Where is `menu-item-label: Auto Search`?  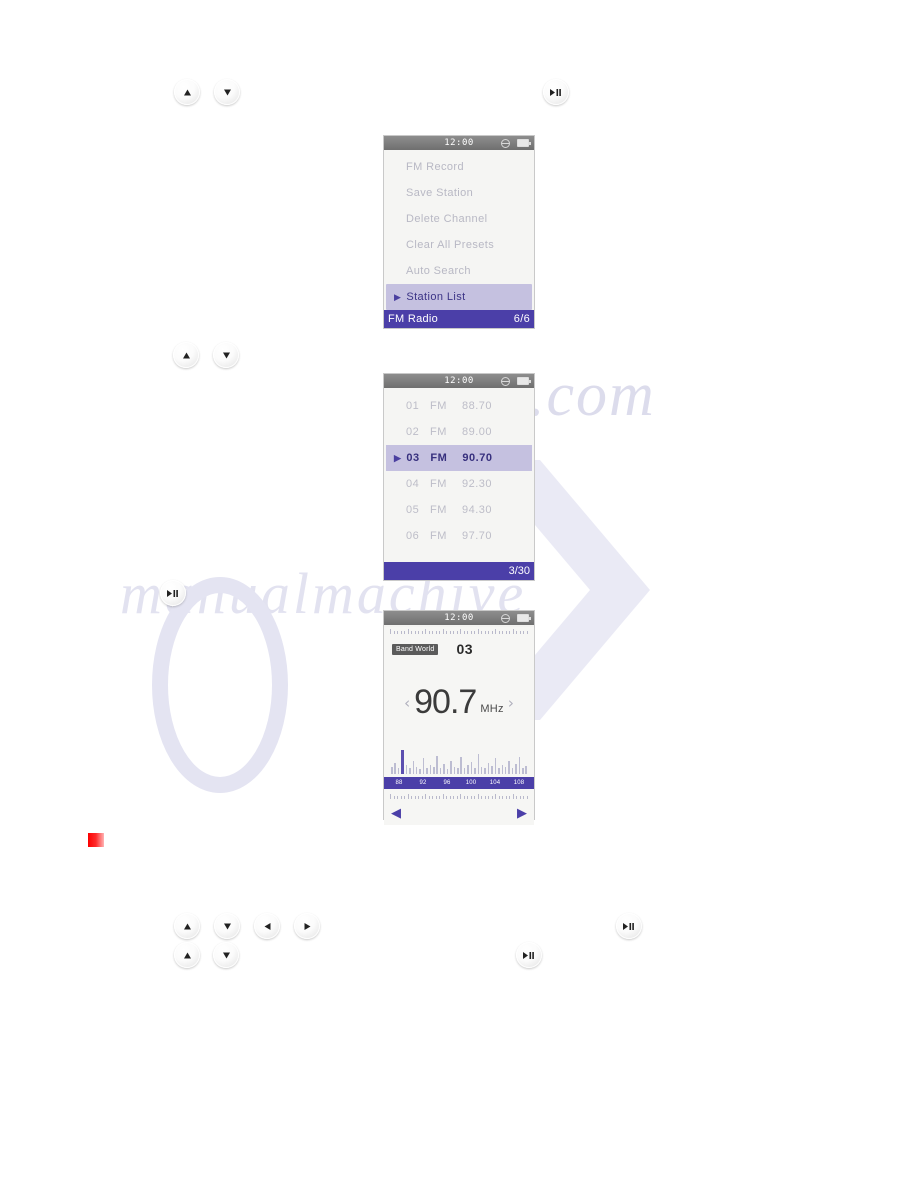 menu-item-label: Auto Search is located at coordinates (438, 271).